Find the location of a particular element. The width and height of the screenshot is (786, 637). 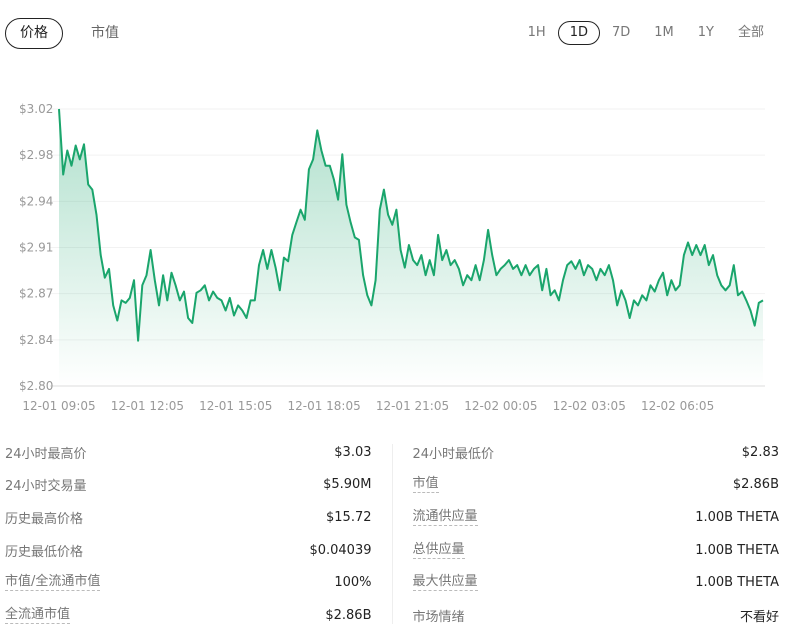

time-range-selector: 1H 1D 7D 1M 1Y 全部 is located at coordinates (646, 33).